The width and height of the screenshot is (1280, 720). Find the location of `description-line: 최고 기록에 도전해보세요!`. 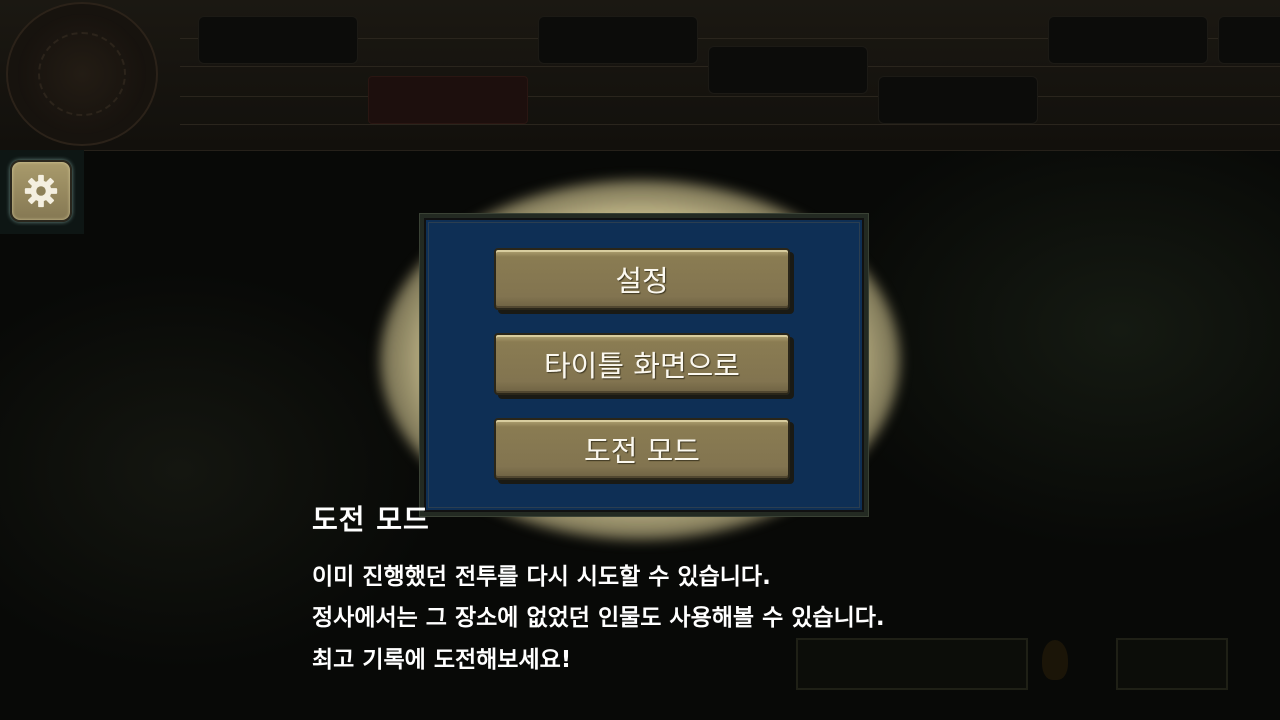

description-line: 최고 기록에 도전해보세요! is located at coordinates (442, 660).